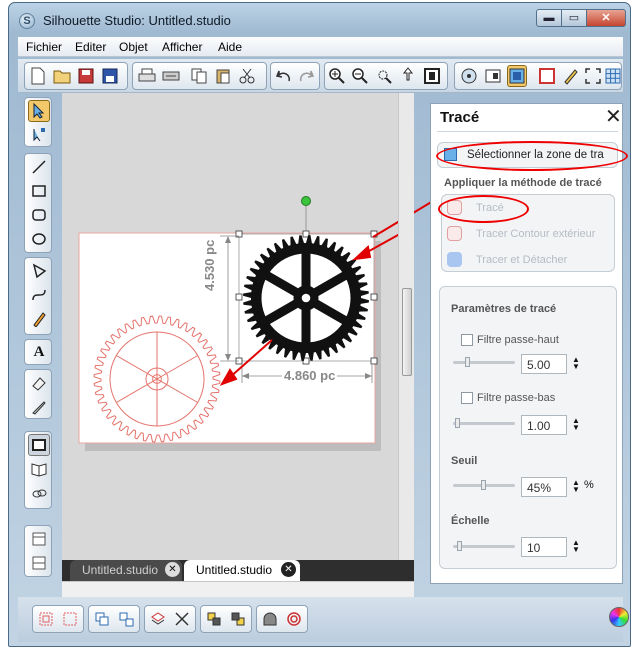 This screenshot has height=651, width=639. Describe the element at coordinates (126, 619) in the screenshot. I see `release-compound-icon` at that location.